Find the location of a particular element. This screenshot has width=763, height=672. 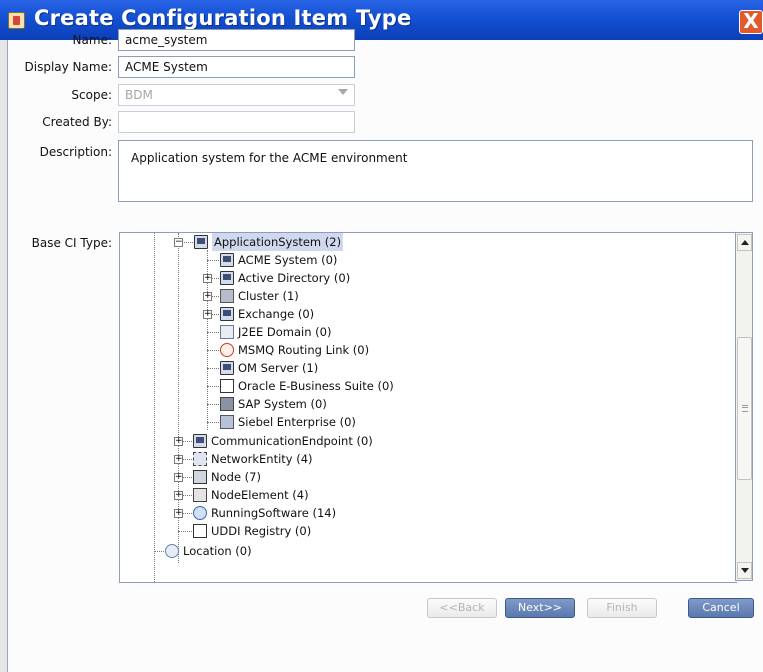

tree-item-j2ee-domain: J2EE Domain (0) is located at coordinates (275, 332).